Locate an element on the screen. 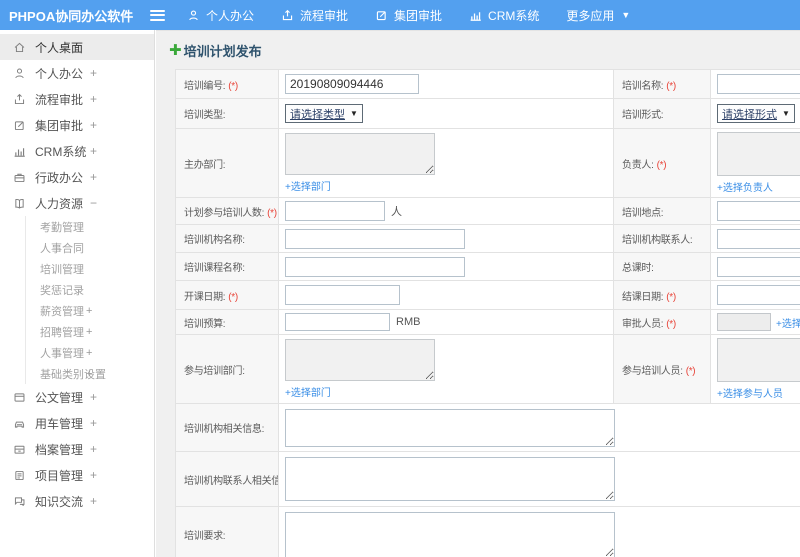  end-date-input is located at coordinates (758, 295).